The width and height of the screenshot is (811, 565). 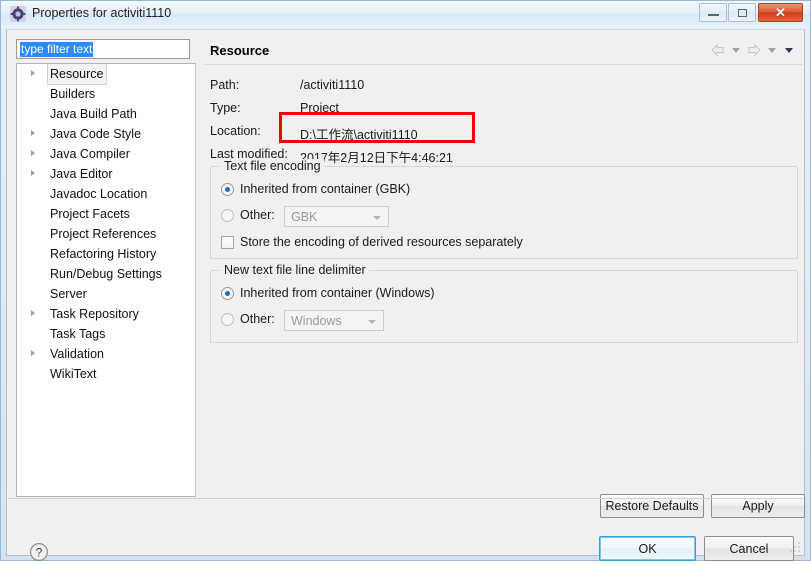 I want to click on delimiter-other-radio-row: Other:, so click(x=248, y=319).